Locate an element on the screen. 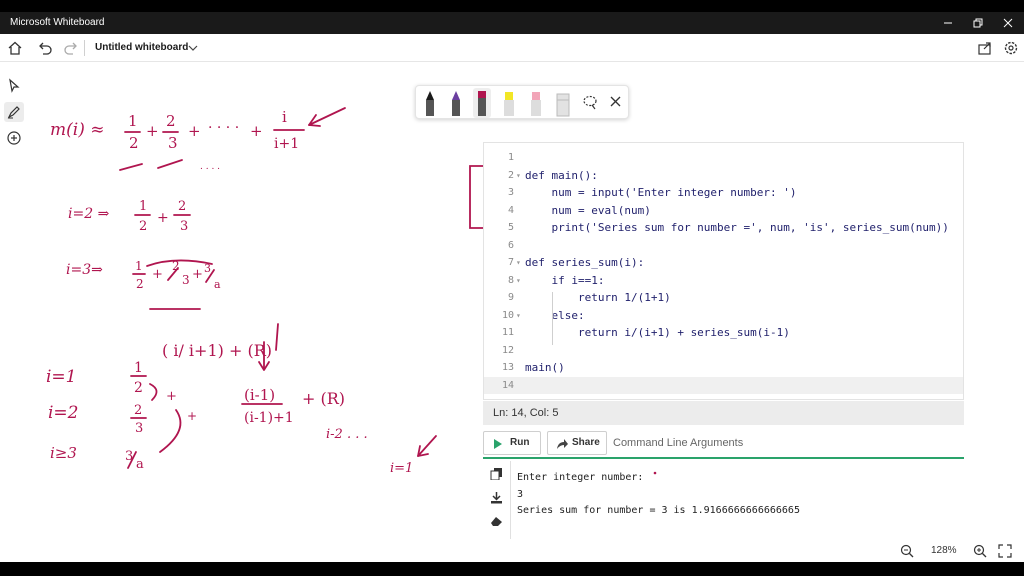 This screenshot has height=576, width=1024. close-window-button is located at coordinates (1008, 23).